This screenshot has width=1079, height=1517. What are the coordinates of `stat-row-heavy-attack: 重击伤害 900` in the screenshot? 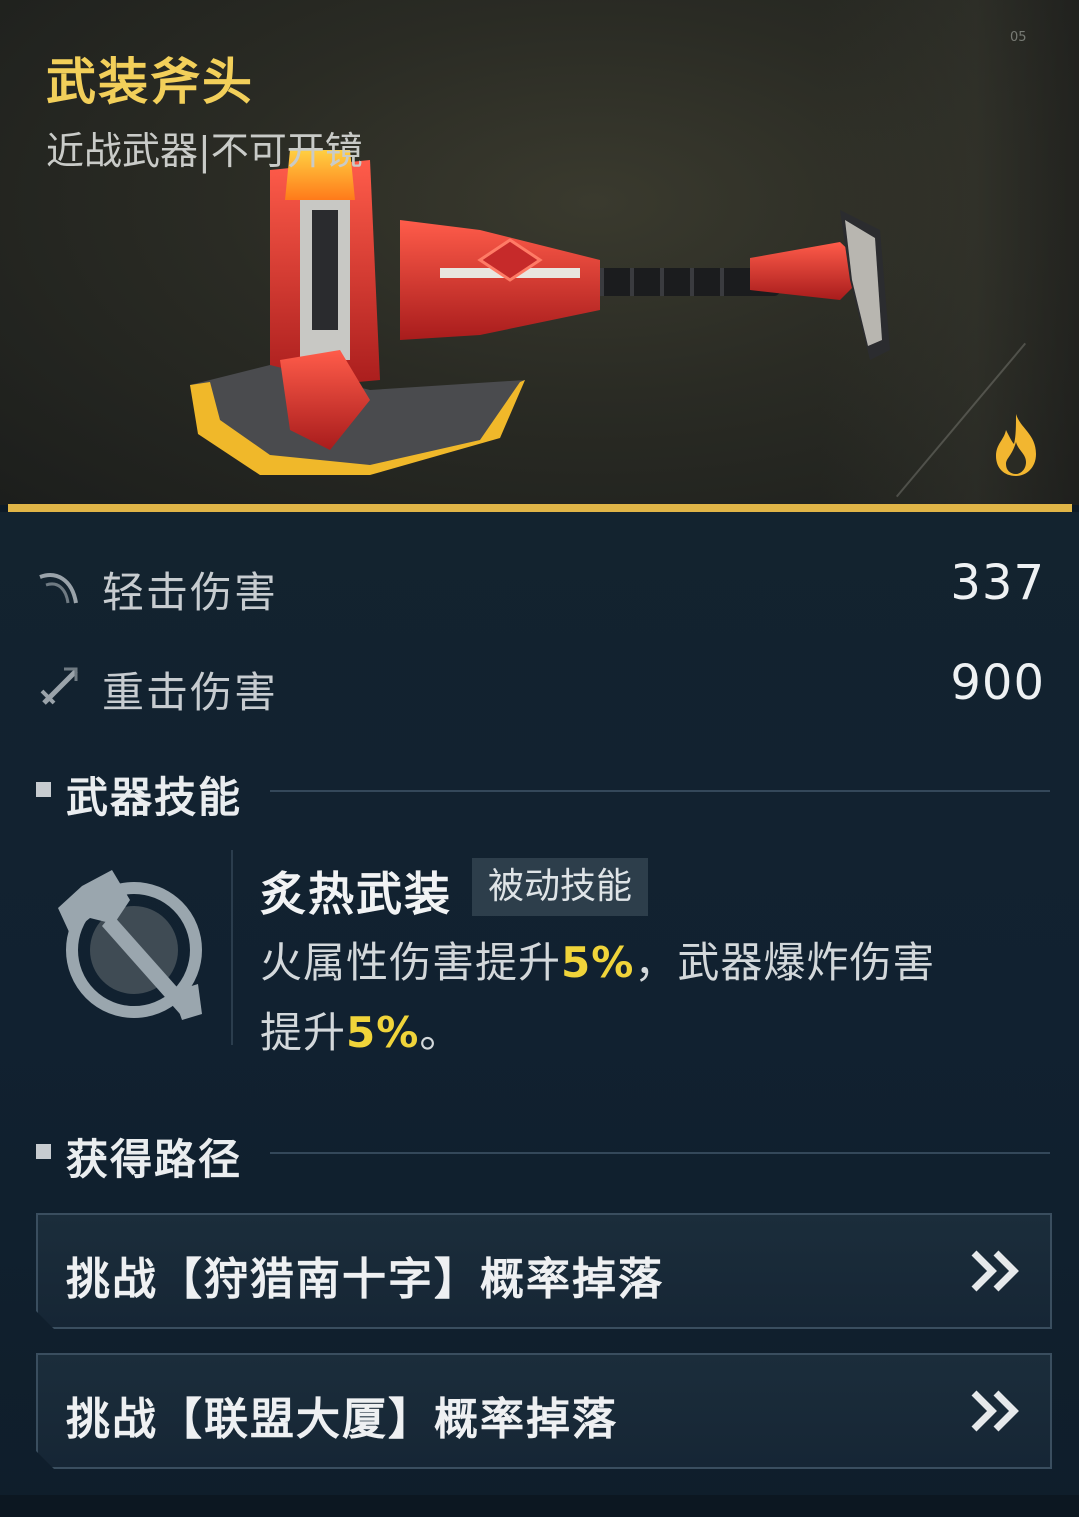 It's located at (539, 685).